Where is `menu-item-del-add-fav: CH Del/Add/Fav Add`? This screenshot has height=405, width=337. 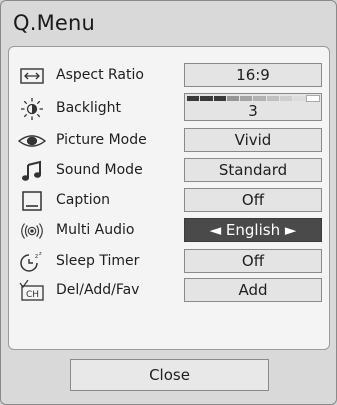 menu-item-del-add-fav: CH Del/Add/Fav Add is located at coordinates (169, 291).